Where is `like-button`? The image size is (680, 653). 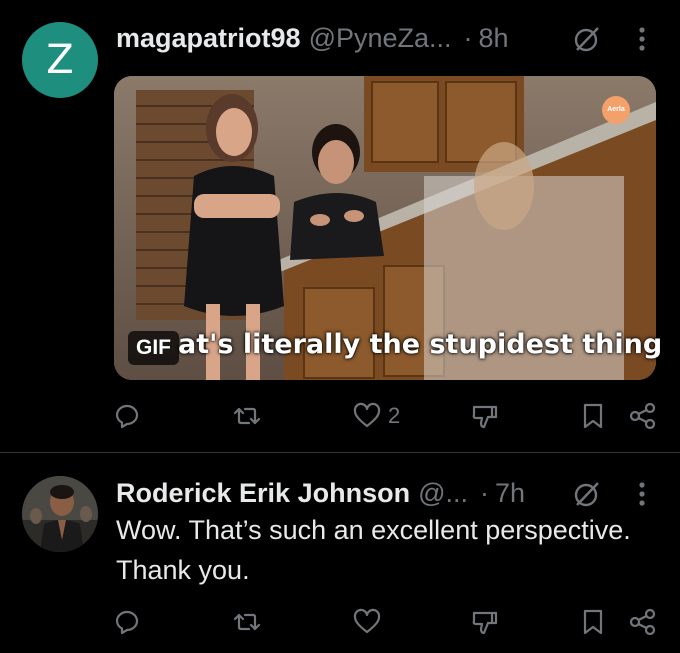 like-button is located at coordinates (367, 622).